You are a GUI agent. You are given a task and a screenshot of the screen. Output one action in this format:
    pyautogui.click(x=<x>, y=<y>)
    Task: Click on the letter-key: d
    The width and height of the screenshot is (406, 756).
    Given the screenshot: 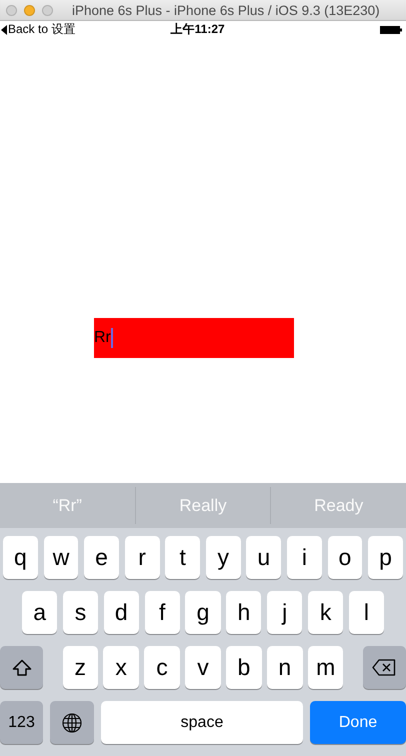 What is the action you would take?
    pyautogui.click(x=121, y=612)
    